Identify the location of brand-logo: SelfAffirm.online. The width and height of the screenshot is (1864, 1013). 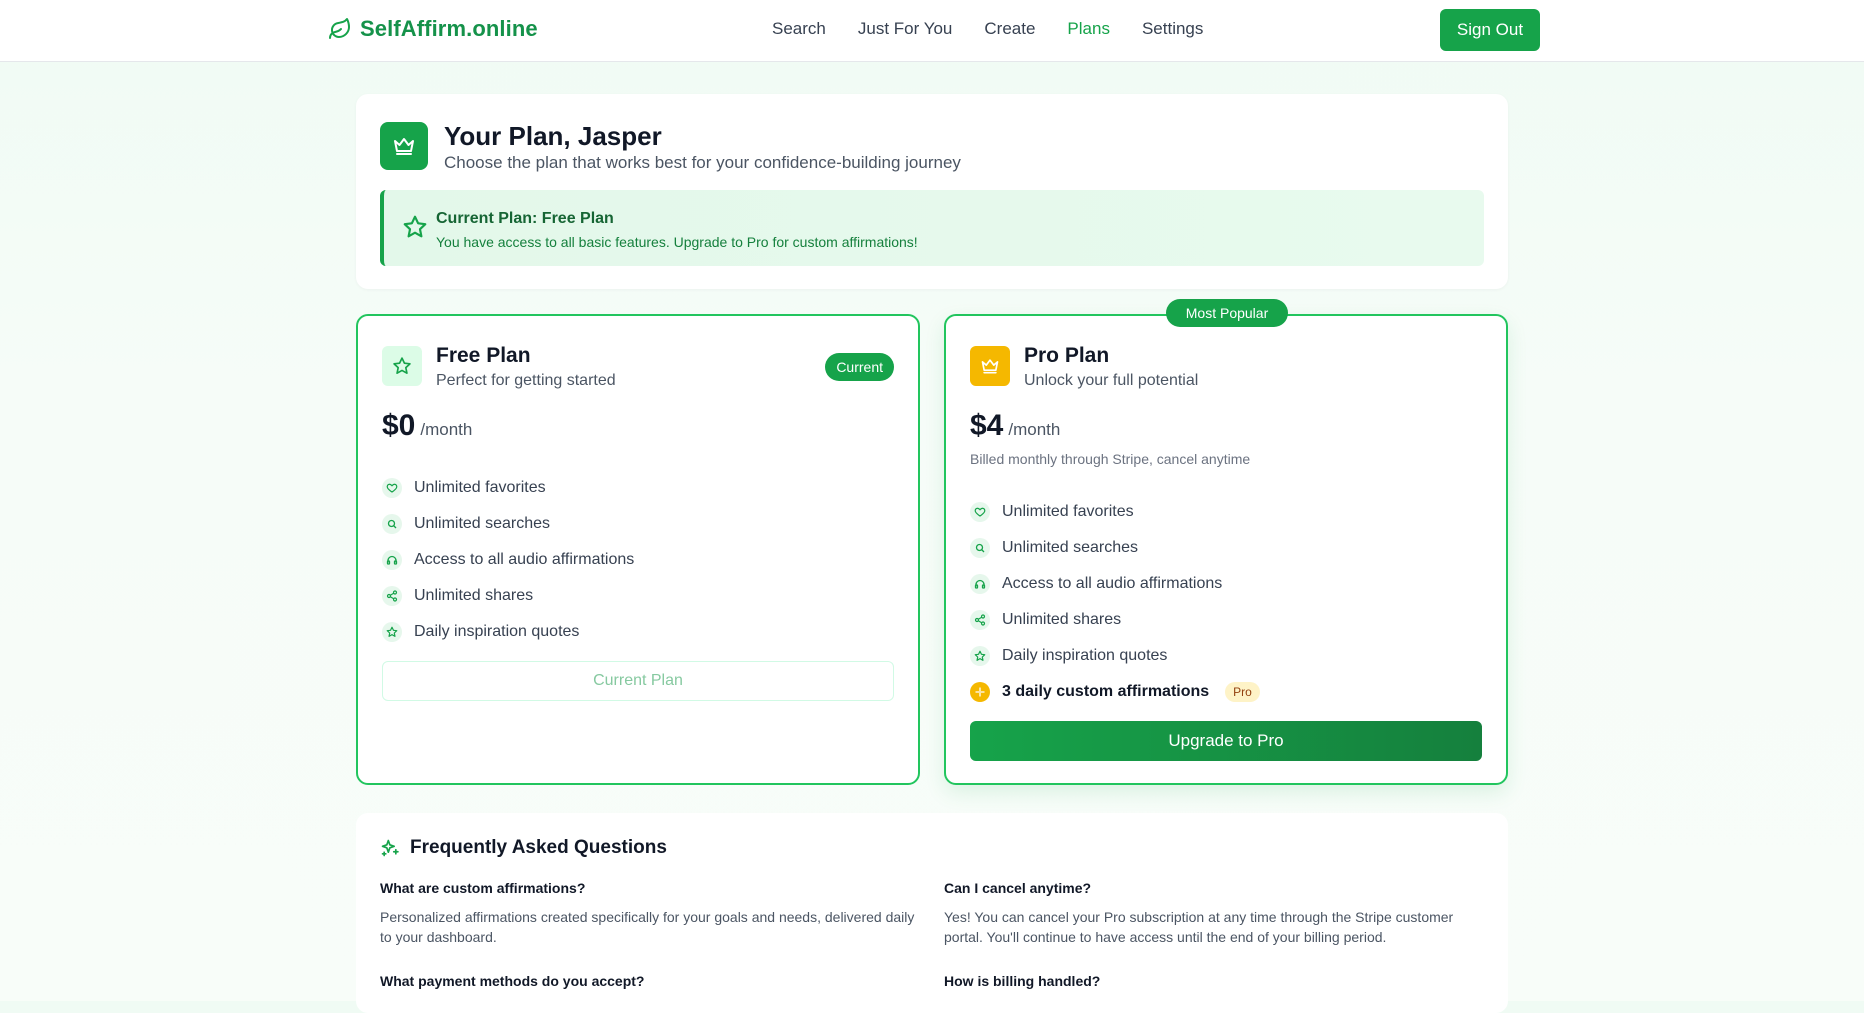
(433, 29).